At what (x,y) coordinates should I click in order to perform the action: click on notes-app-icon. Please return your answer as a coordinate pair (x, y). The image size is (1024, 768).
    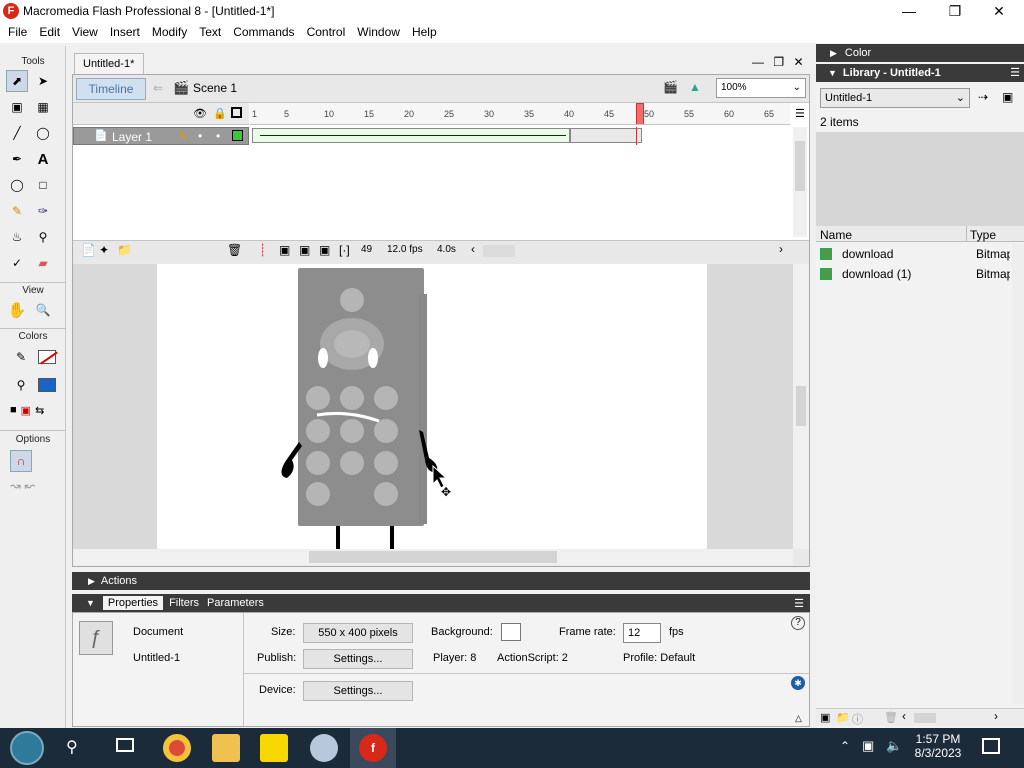
    Looking at the image, I should click on (274, 748).